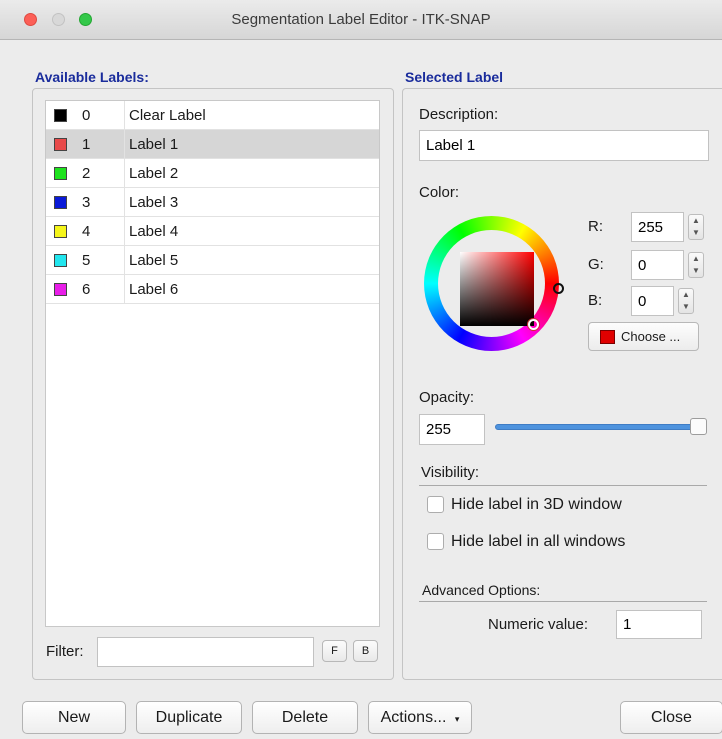 The image size is (722, 739). Describe the element at coordinates (657, 227) in the screenshot. I see `r-input` at that location.